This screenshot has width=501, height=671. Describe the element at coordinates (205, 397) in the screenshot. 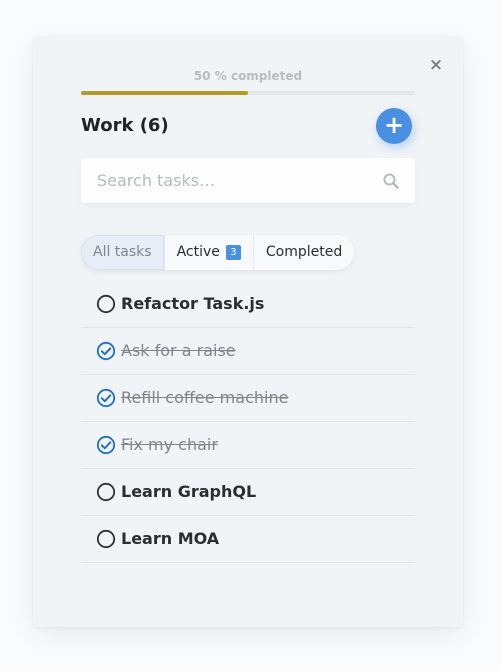

I see `task-label: Refill coffee machine` at that location.